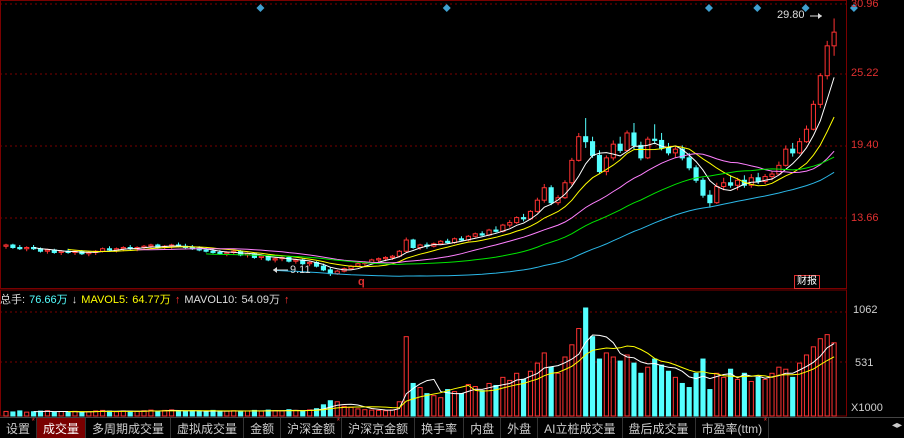  Describe the element at coordinates (379, 428) in the screenshot. I see `tab-6: 沪深京金额` at that location.